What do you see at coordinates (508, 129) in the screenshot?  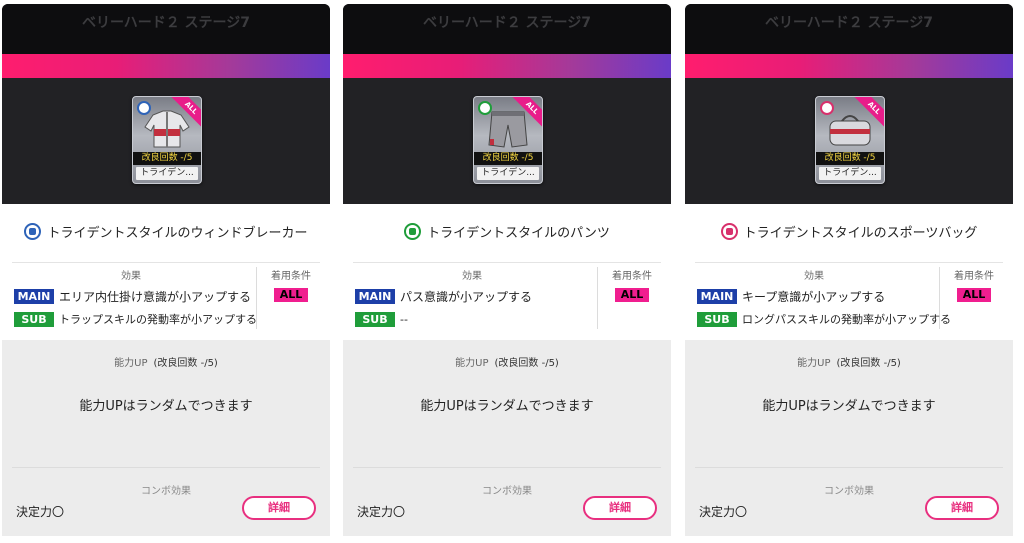 I see `pants-art` at bounding box center [508, 129].